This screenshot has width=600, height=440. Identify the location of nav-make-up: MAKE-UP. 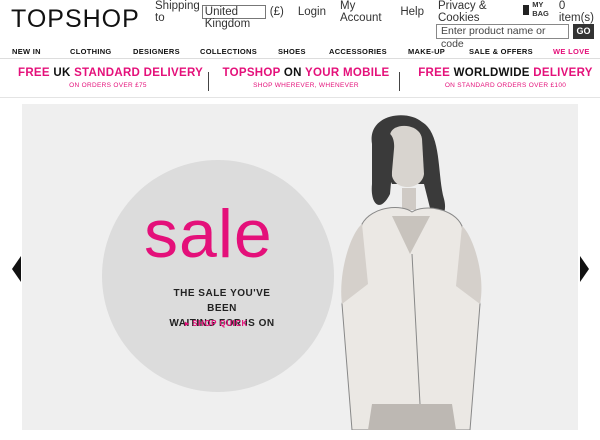
(426, 51).